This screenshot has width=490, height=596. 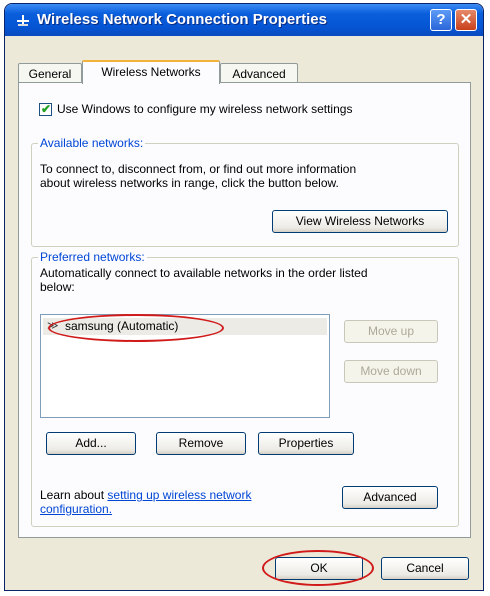 I want to click on view-wireless-networks-button: View Wireless Networks, so click(x=360, y=221).